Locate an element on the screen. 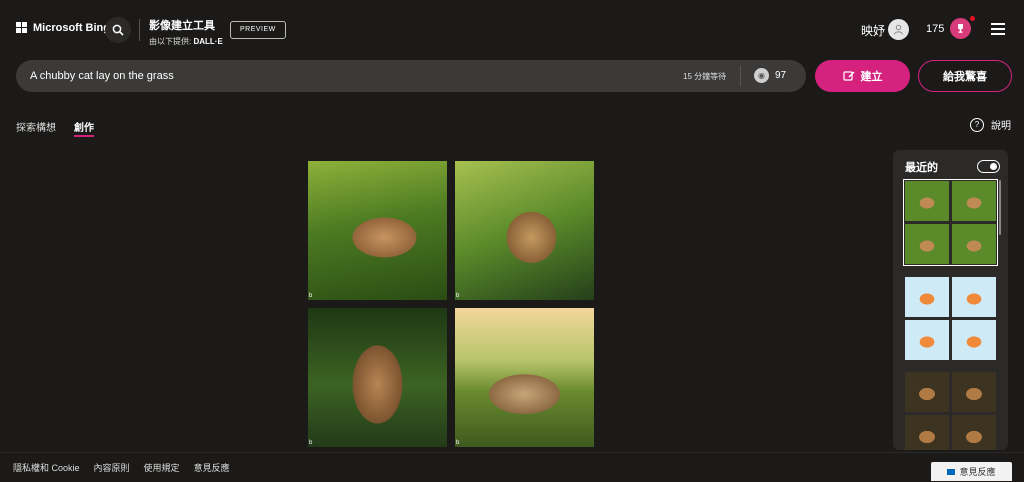 Image resolution: width=1024 pixels, height=482 pixels. help-link: ? 說明 is located at coordinates (990, 124).